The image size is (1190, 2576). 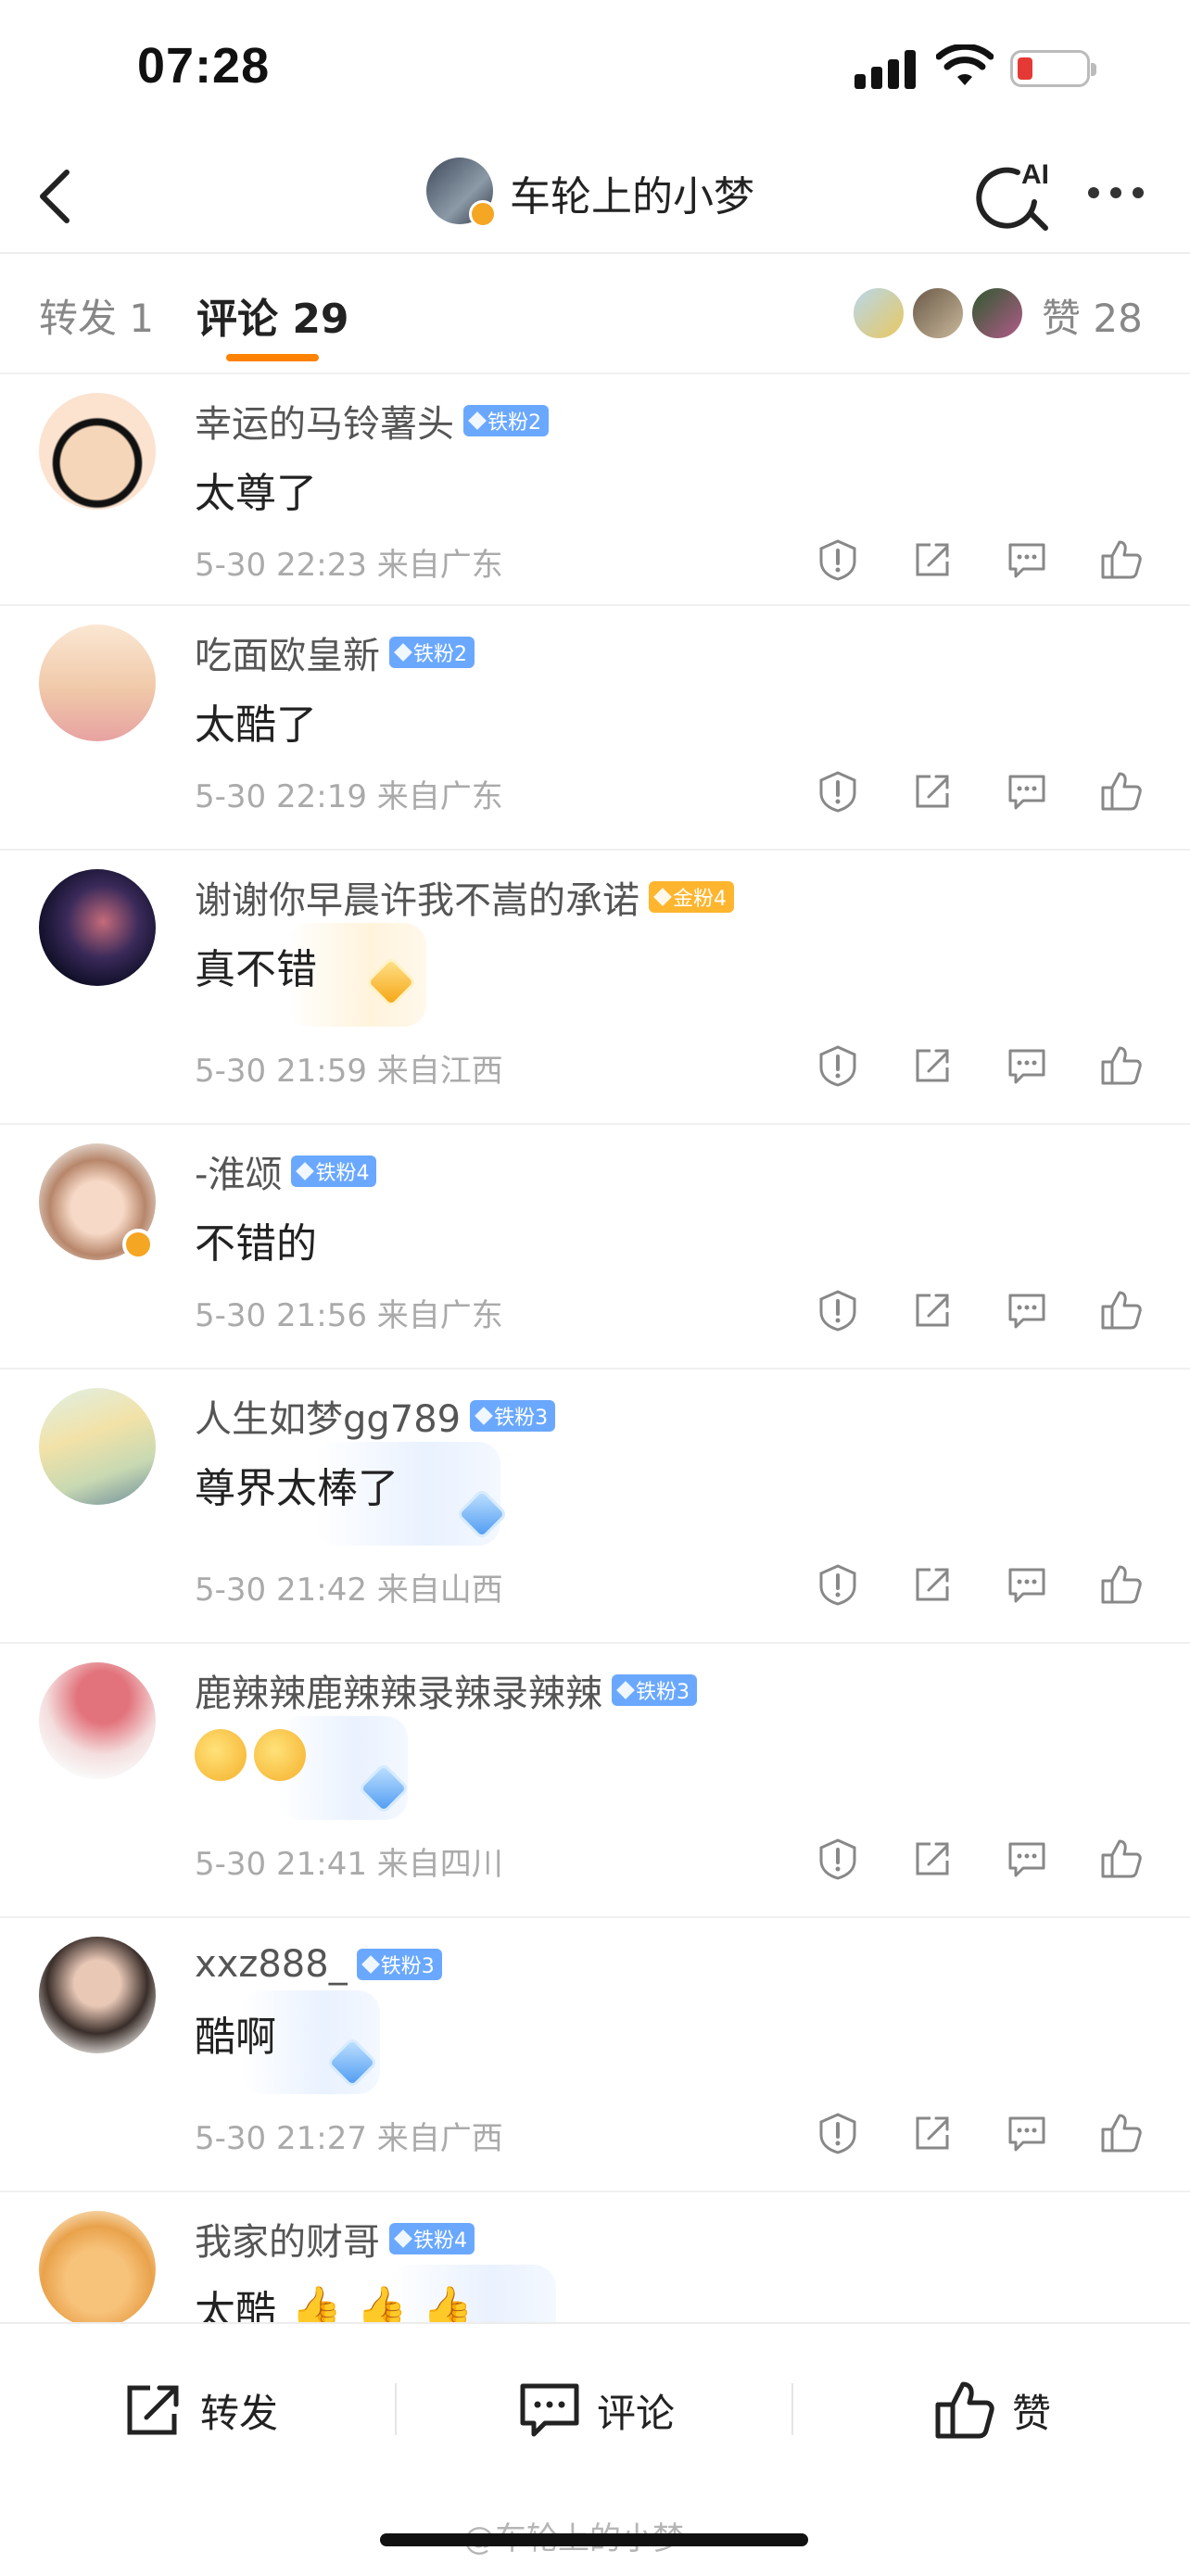 I want to click on repost-button: 转发, so click(x=200, y=2410).